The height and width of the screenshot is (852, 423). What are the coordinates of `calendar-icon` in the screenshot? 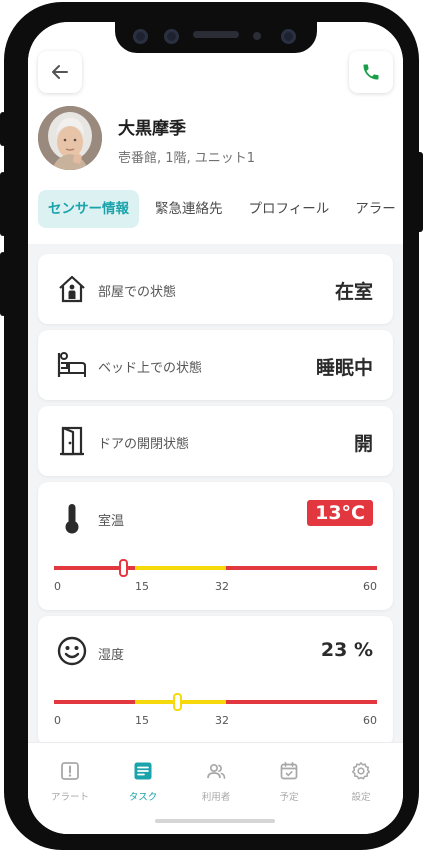 It's located at (289, 770).